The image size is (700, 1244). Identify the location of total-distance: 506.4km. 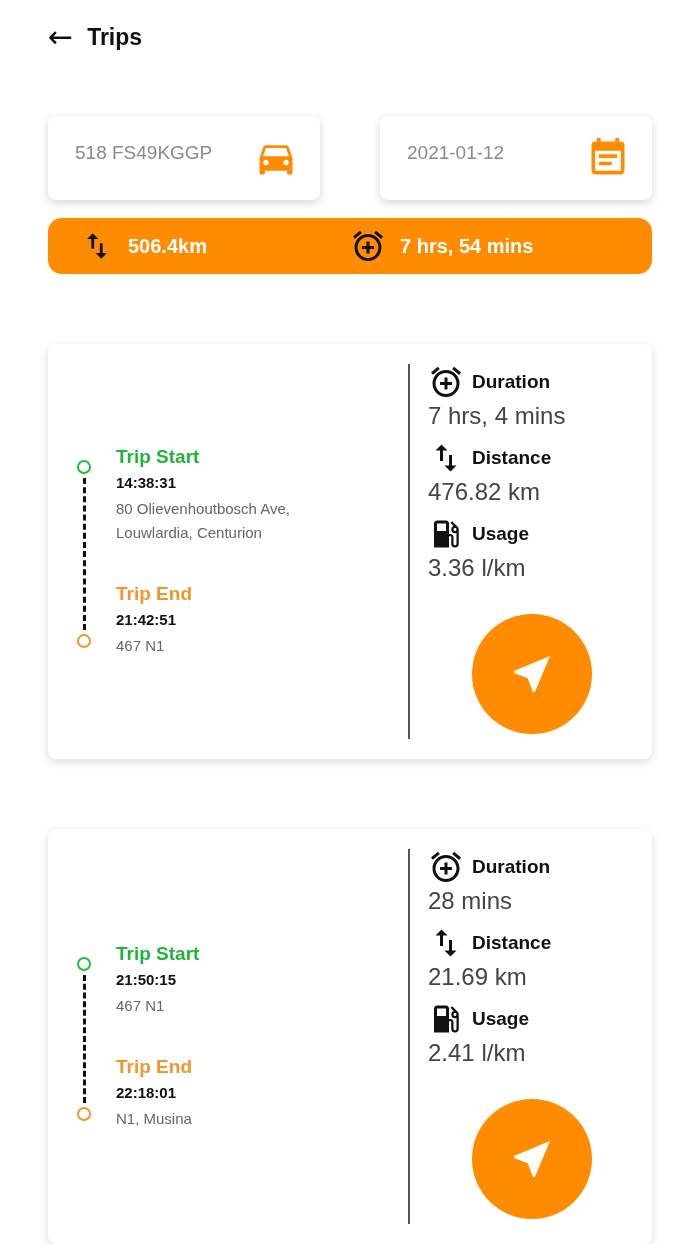
(167, 246).